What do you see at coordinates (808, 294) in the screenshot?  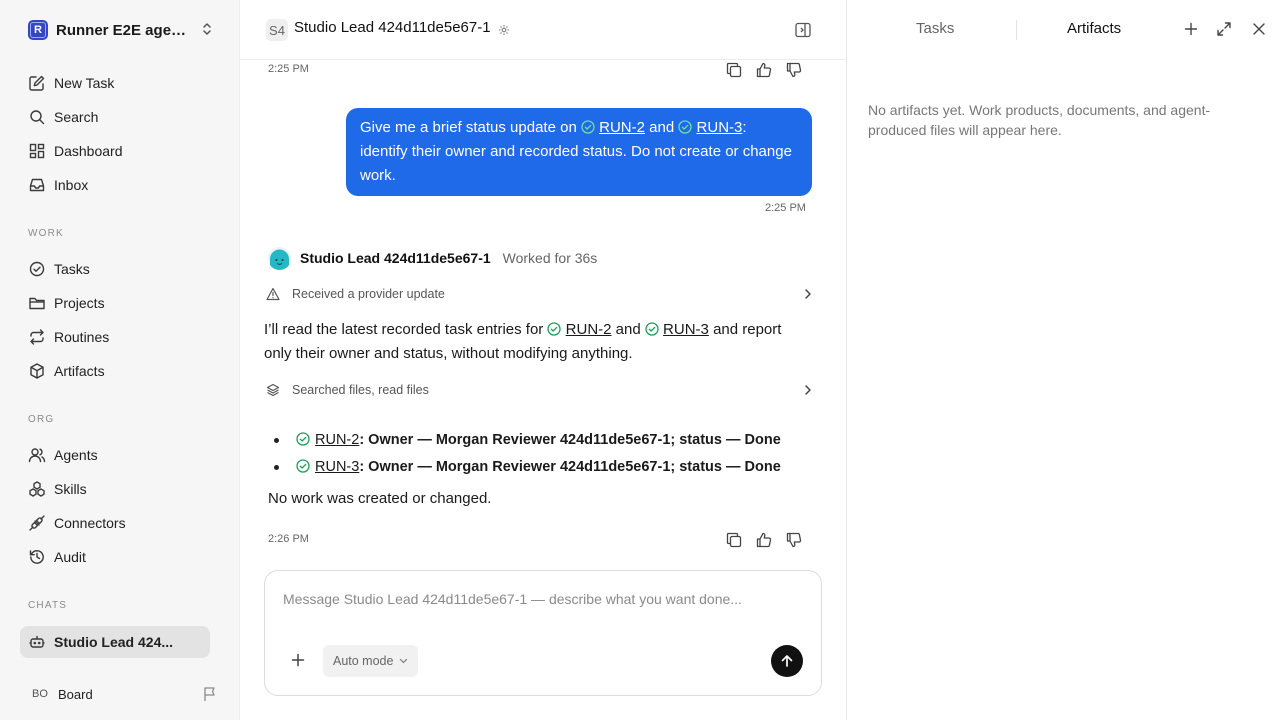 I see `chevron-right-icon` at bounding box center [808, 294].